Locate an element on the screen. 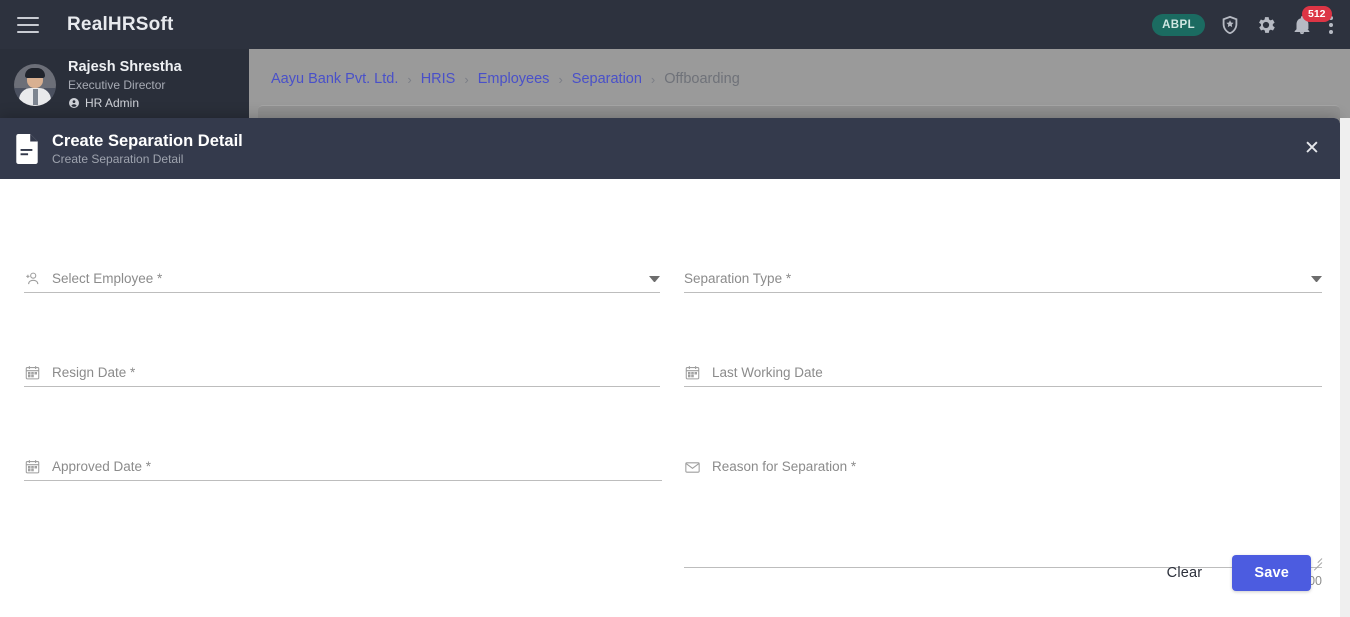 This screenshot has width=1350, height=617. field-select-employee: Select Employee * is located at coordinates (342, 279).